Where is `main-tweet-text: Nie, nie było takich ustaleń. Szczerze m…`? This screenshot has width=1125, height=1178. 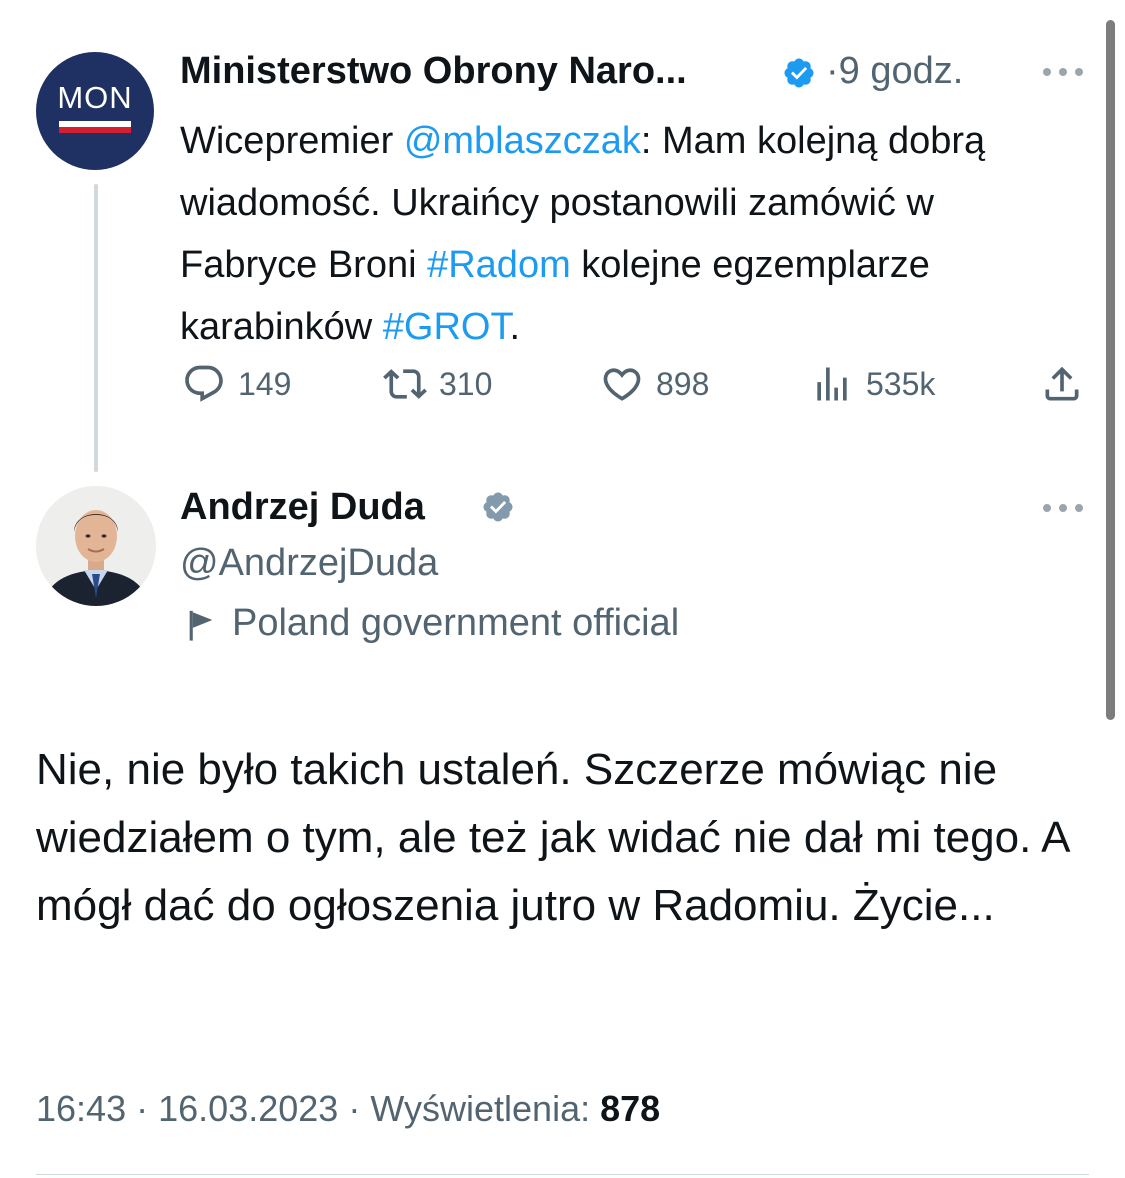
main-tweet-text: Nie, nie było takich ustaleń. Szczerze m… is located at coordinates (552, 837).